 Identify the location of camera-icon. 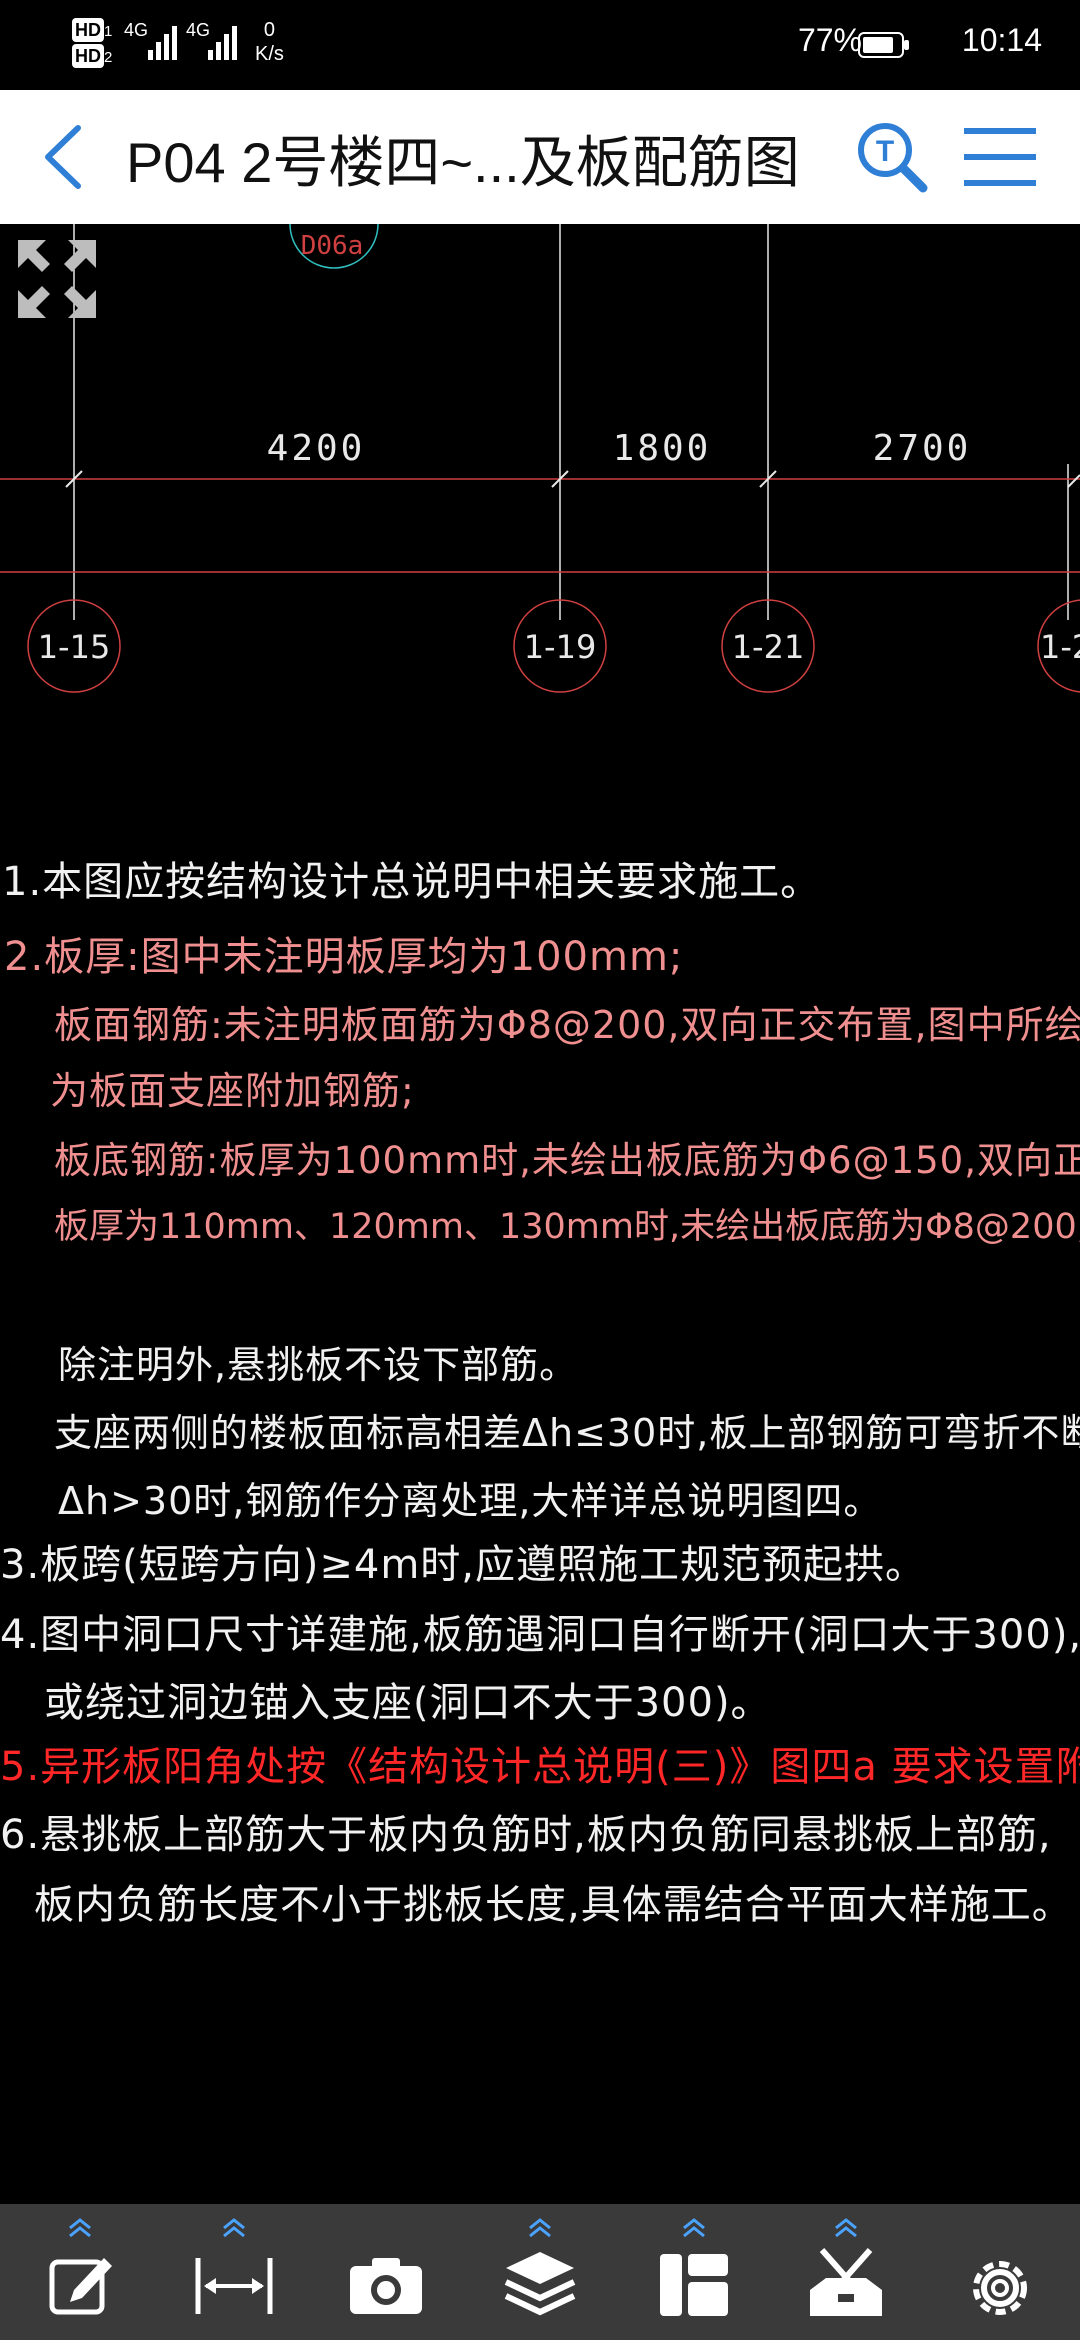
(386, 2284).